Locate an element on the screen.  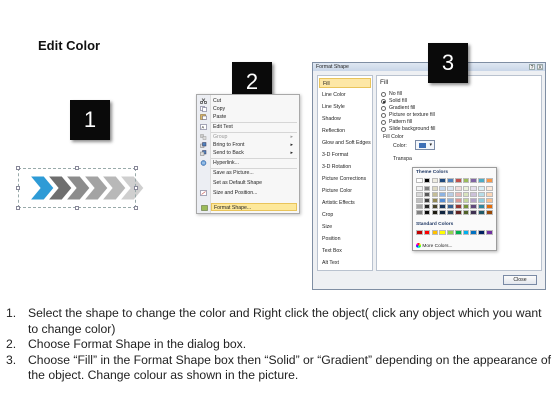
radio-slide-background-fill: Slide background fill is located at coordinates (408, 129).